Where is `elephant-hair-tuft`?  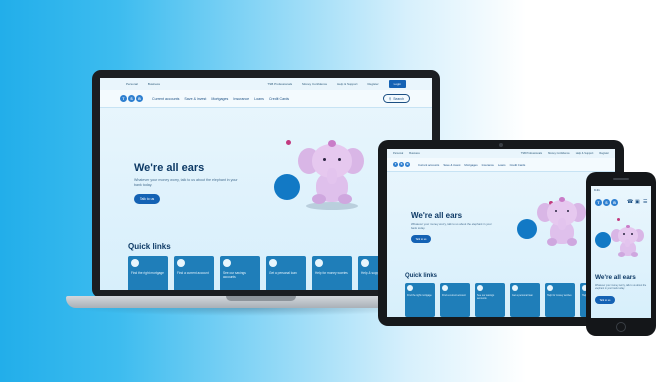
elephant-hair-tuft is located at coordinates (332, 143).